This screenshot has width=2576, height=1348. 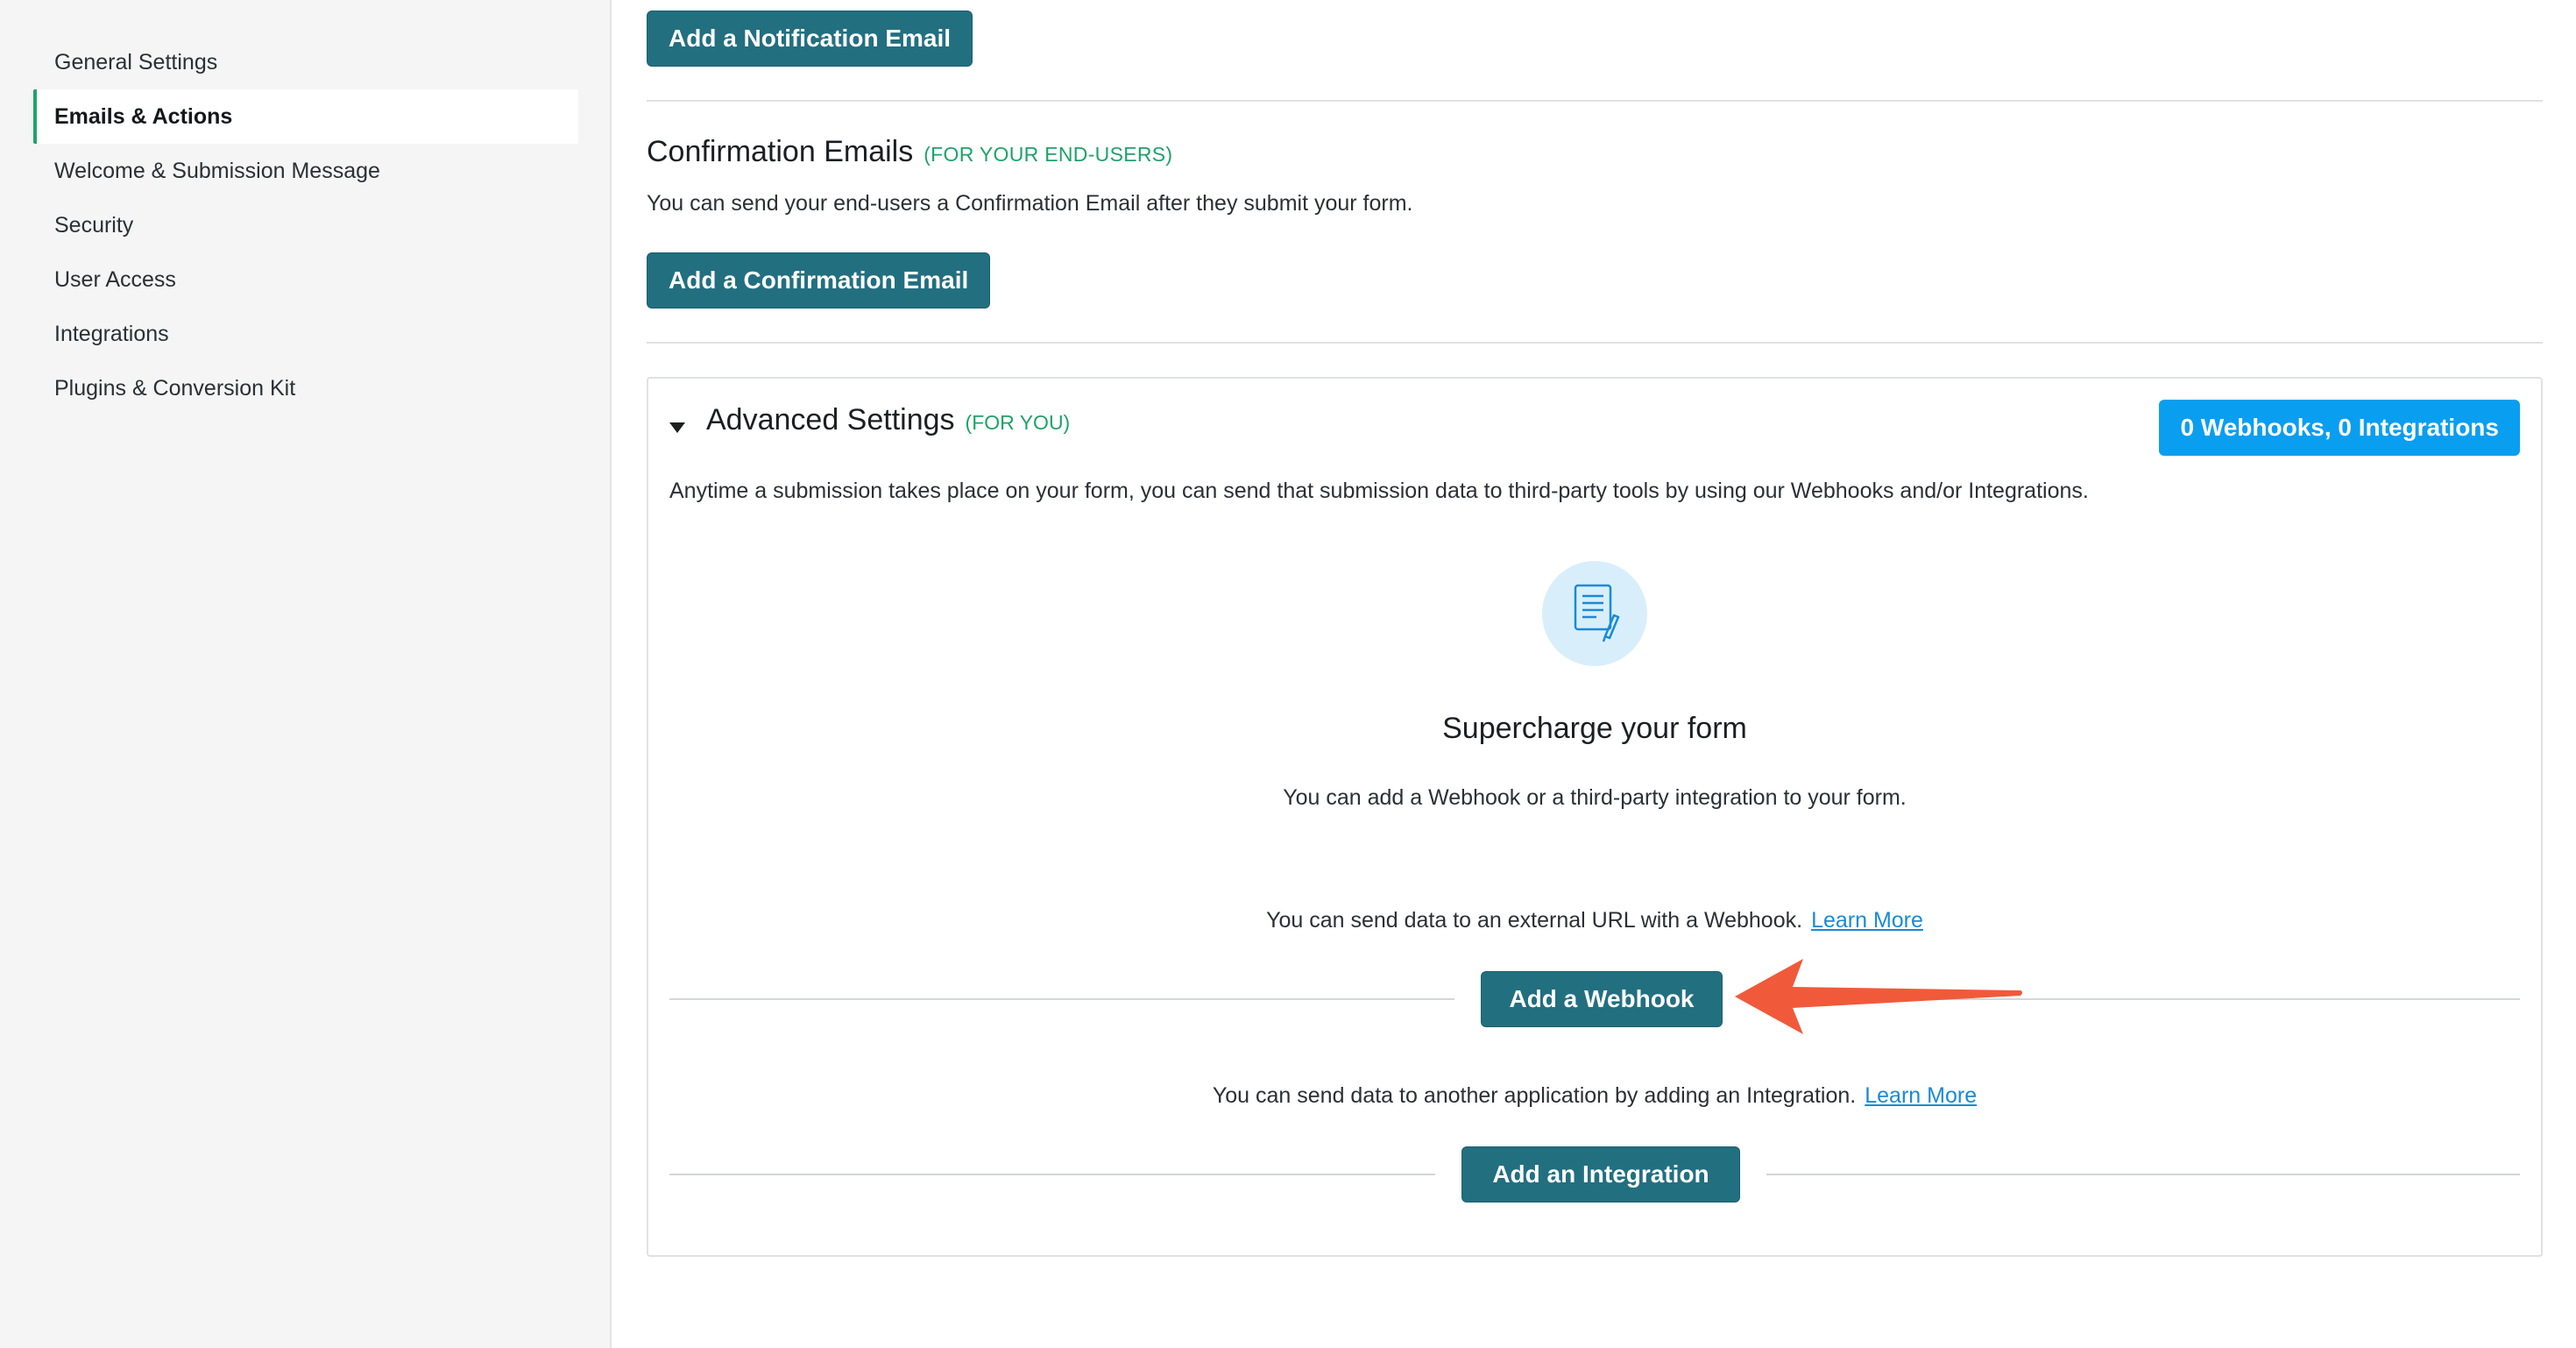 I want to click on sidebar-item-security: Security, so click(x=305, y=225).